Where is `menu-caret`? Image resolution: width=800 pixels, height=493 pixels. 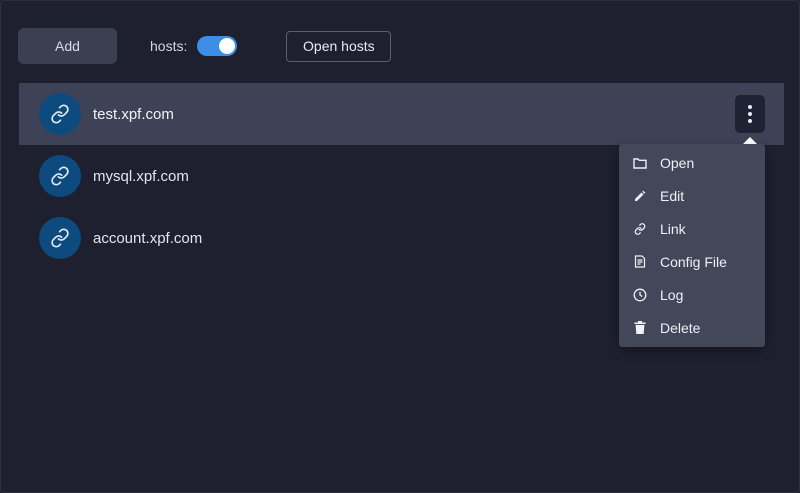 menu-caret is located at coordinates (750, 140).